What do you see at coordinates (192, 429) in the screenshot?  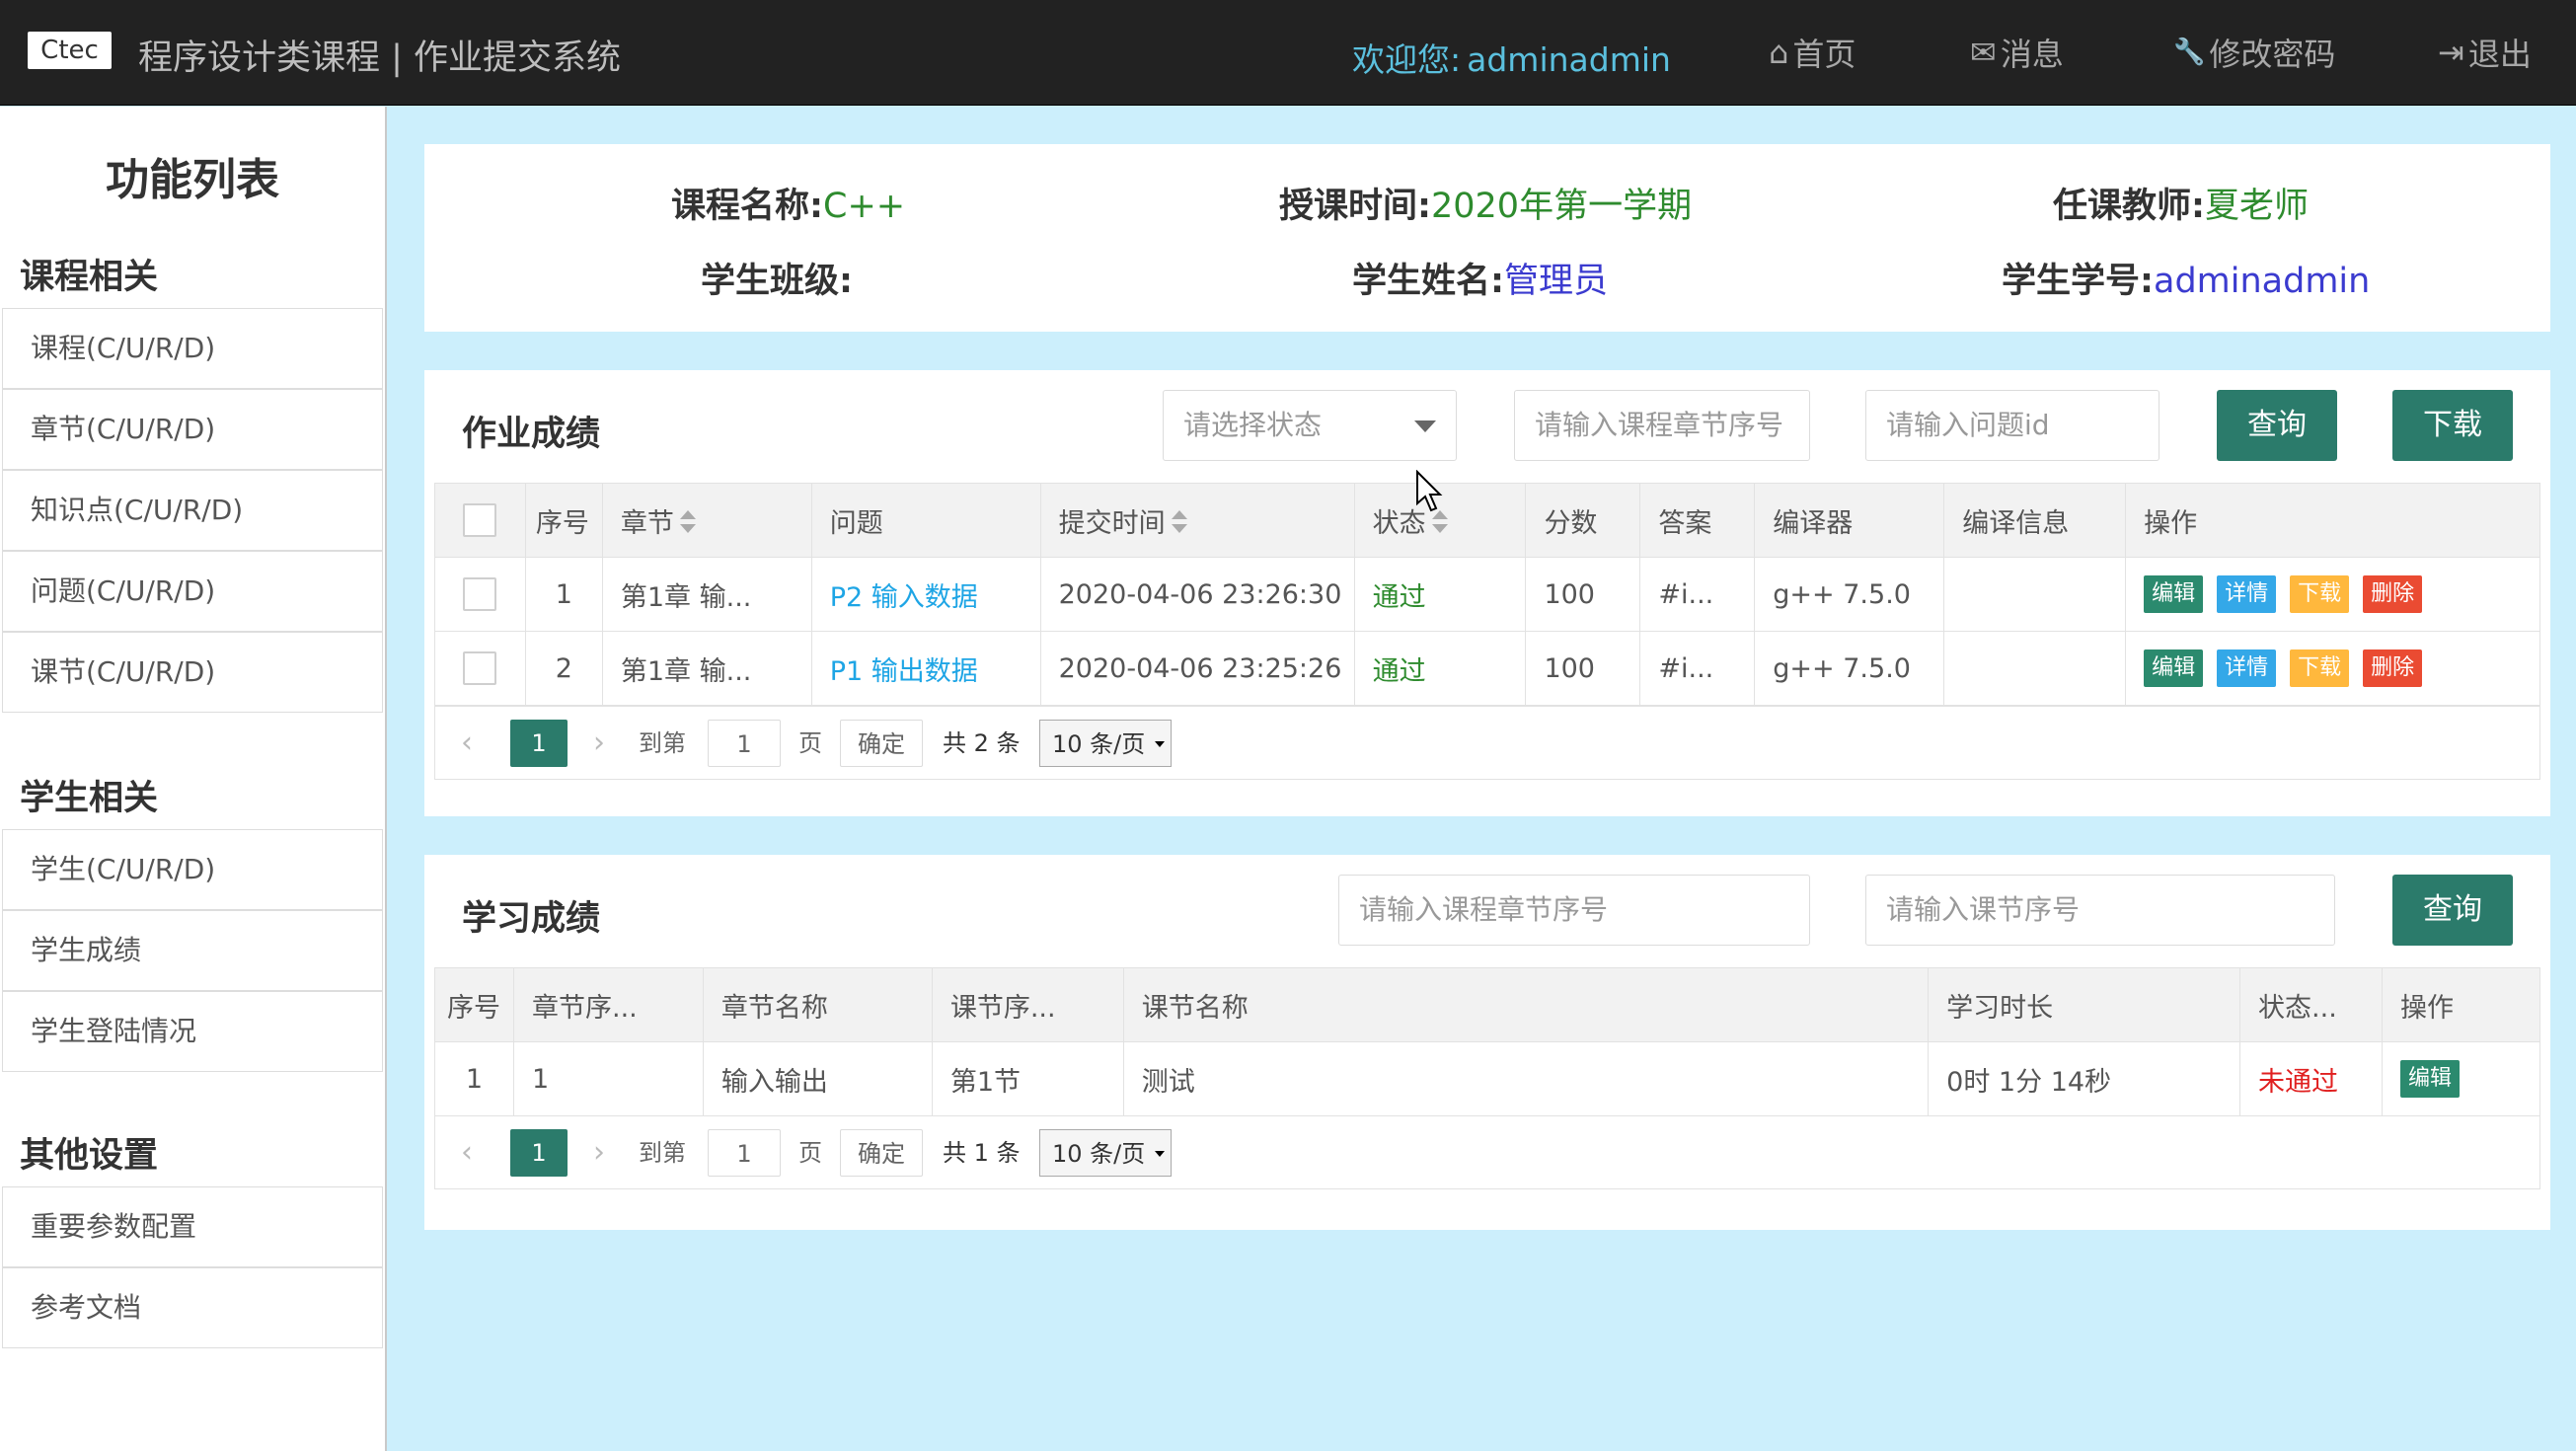 I see `sidebar-item-chapter: 章节(C/U/R/D)` at bounding box center [192, 429].